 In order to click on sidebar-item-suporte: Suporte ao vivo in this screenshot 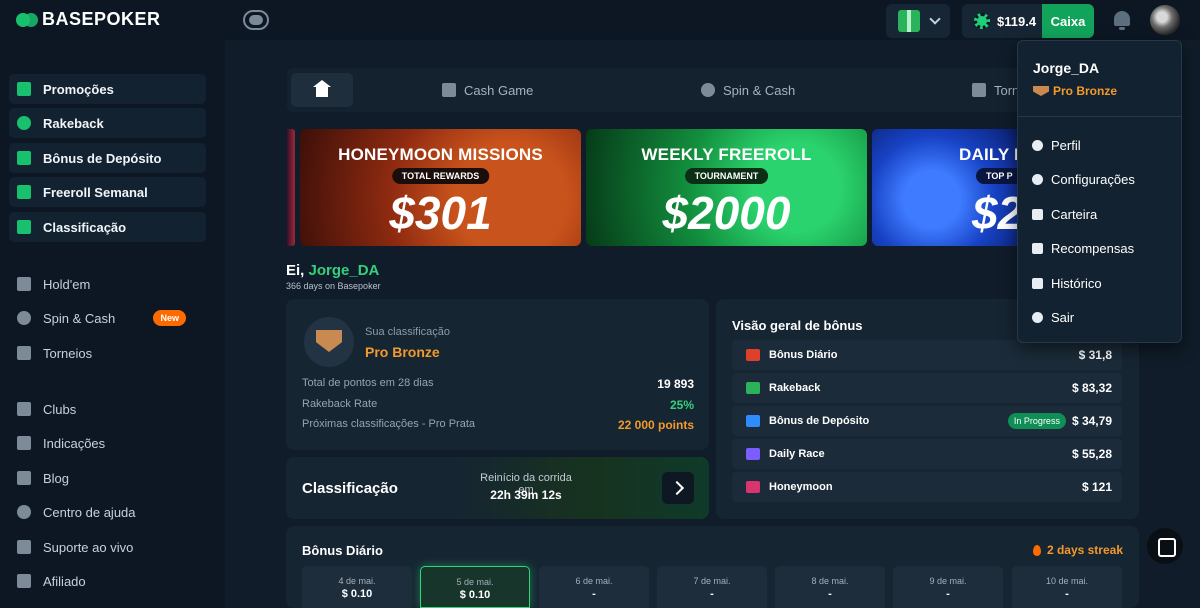, I will do `click(107, 547)`.